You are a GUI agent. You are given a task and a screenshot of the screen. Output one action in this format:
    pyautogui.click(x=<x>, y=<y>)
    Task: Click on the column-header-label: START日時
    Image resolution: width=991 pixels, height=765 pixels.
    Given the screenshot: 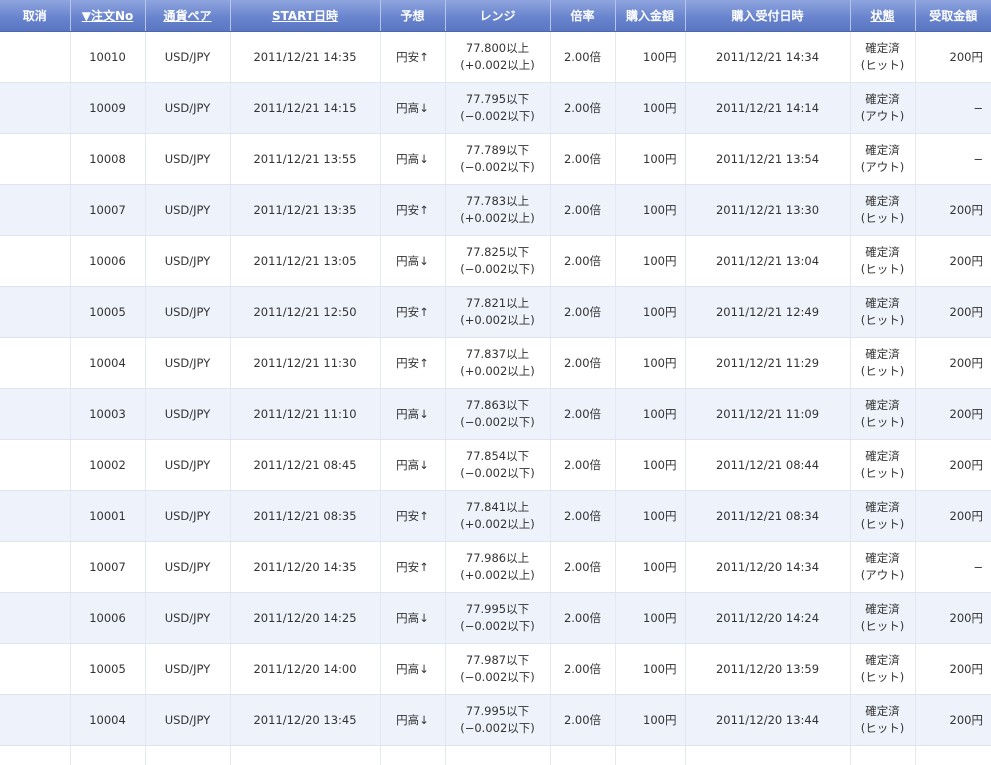 What is the action you would take?
    pyautogui.click(x=305, y=16)
    